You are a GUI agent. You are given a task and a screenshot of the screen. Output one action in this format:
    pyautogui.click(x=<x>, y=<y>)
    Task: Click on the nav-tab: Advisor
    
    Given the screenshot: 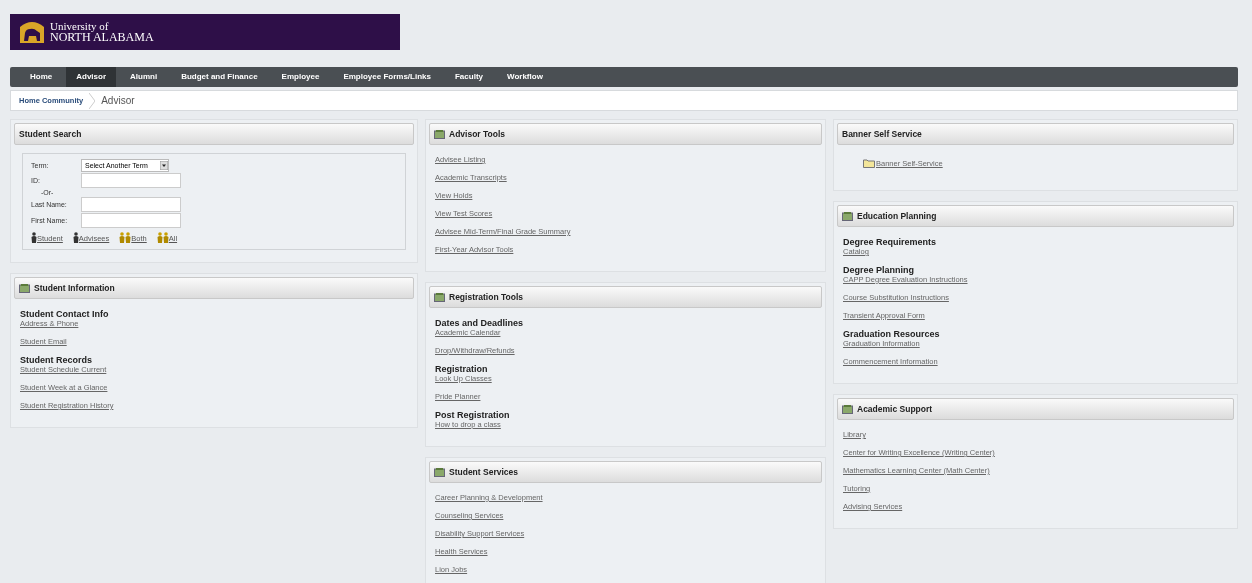 What is the action you would take?
    pyautogui.click(x=91, y=77)
    